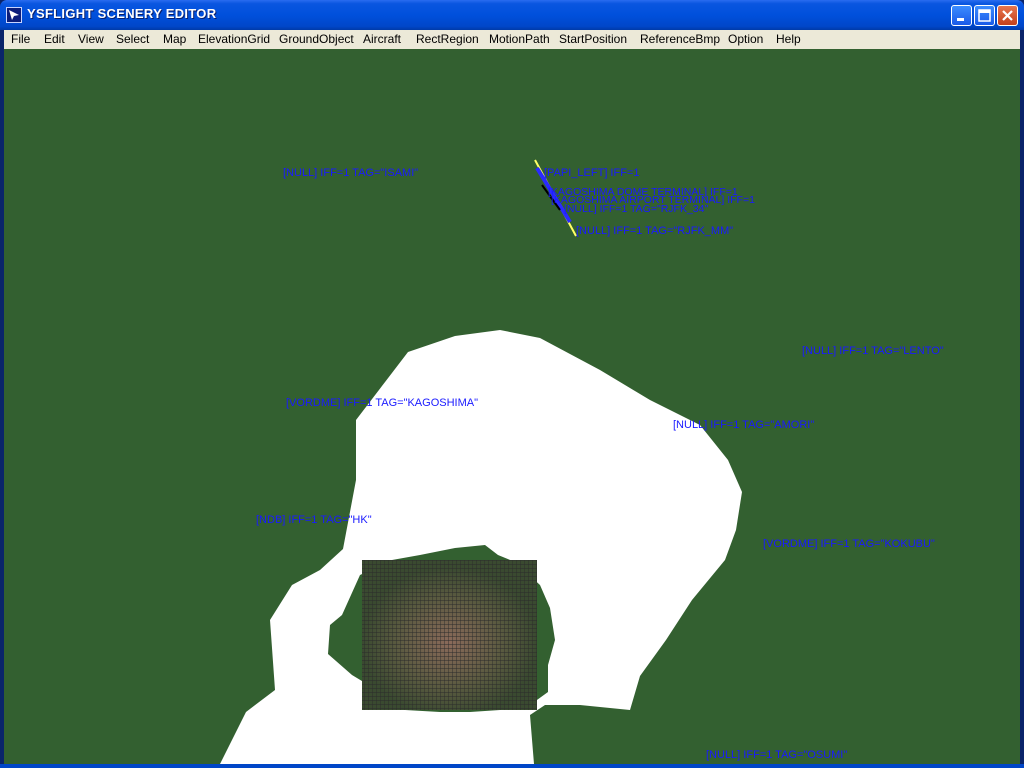 This screenshot has width=1024, height=768. I want to click on window-title: YSFLIGHT SCENERY EDITOR, so click(122, 13).